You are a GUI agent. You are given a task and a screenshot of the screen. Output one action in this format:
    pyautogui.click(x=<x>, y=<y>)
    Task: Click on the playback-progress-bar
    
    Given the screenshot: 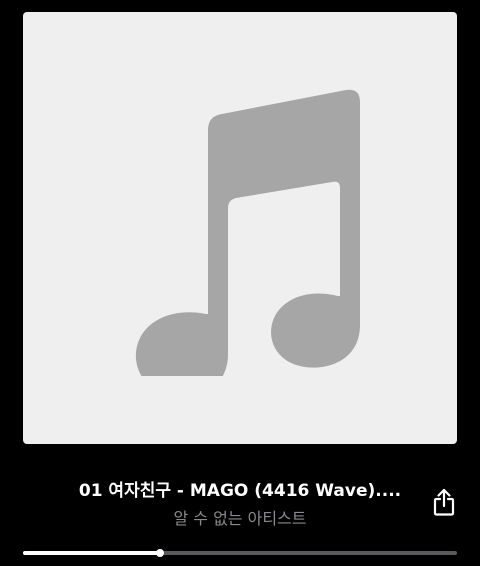 What is the action you would take?
    pyautogui.click(x=240, y=553)
    